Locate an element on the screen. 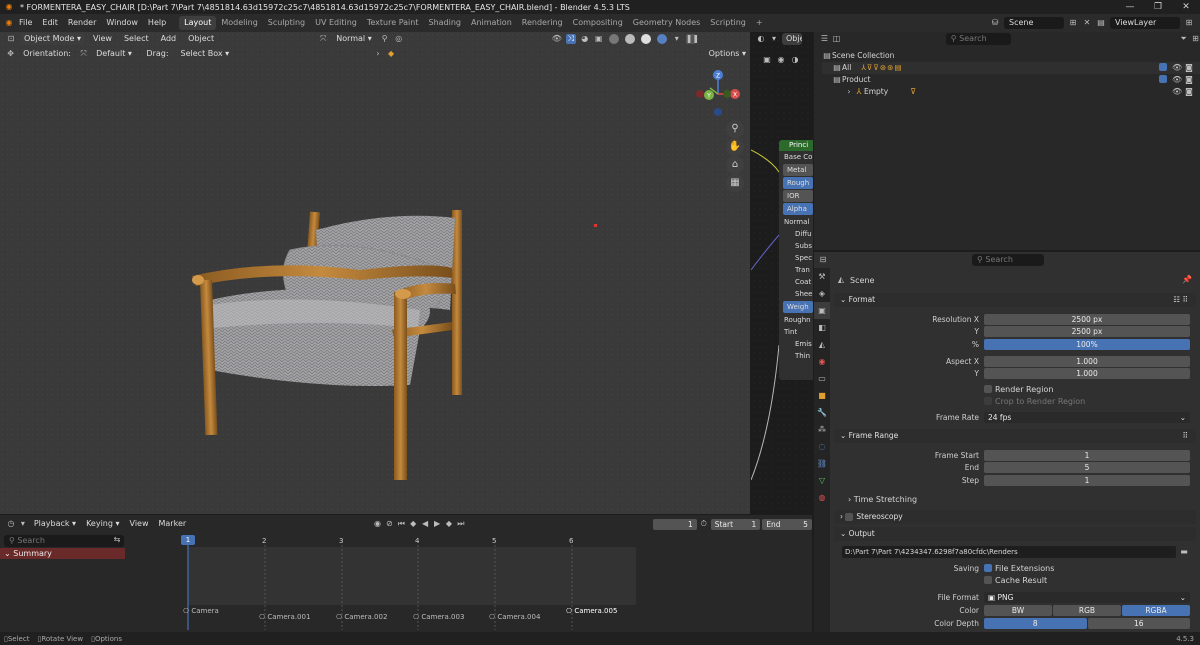 This screenshot has height=645, width=1200. playback-menu: Playback ▾ is located at coordinates (55, 524).